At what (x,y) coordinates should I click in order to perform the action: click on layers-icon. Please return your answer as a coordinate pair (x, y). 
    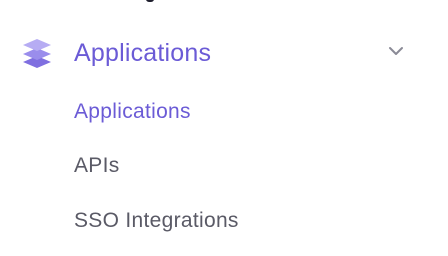
    Looking at the image, I should click on (37, 53).